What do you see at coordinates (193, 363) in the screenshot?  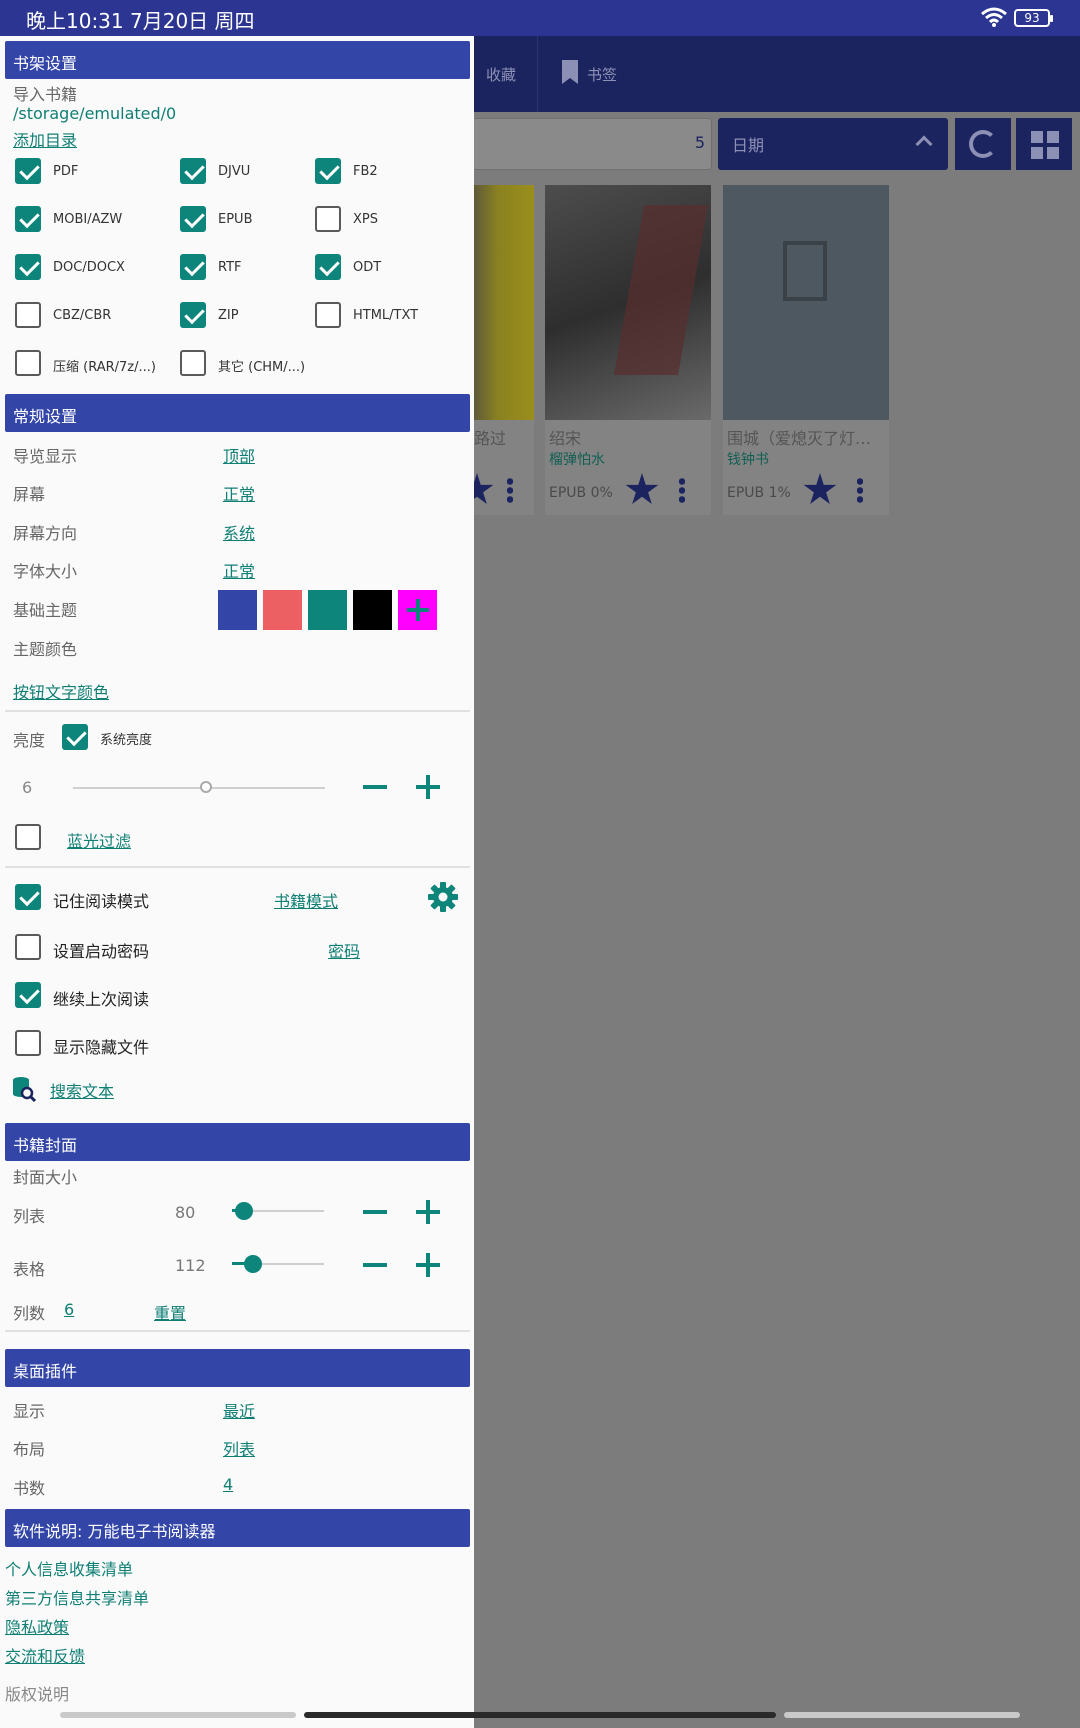 I see `format-checkbox-chm` at bounding box center [193, 363].